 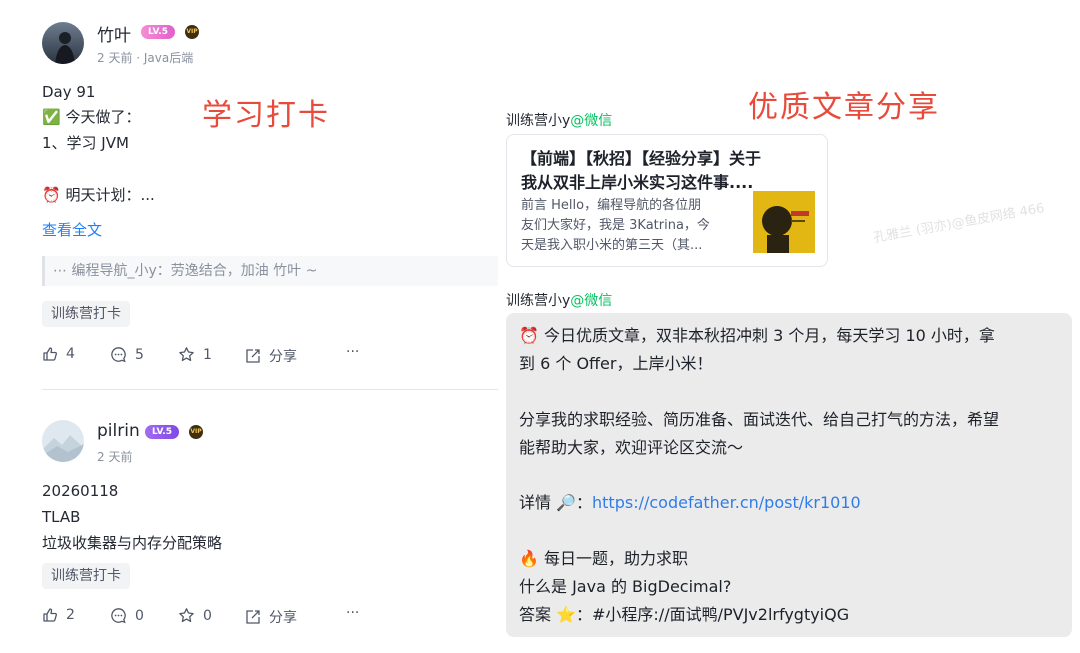 I want to click on comment-button: 0, so click(x=127, y=615).